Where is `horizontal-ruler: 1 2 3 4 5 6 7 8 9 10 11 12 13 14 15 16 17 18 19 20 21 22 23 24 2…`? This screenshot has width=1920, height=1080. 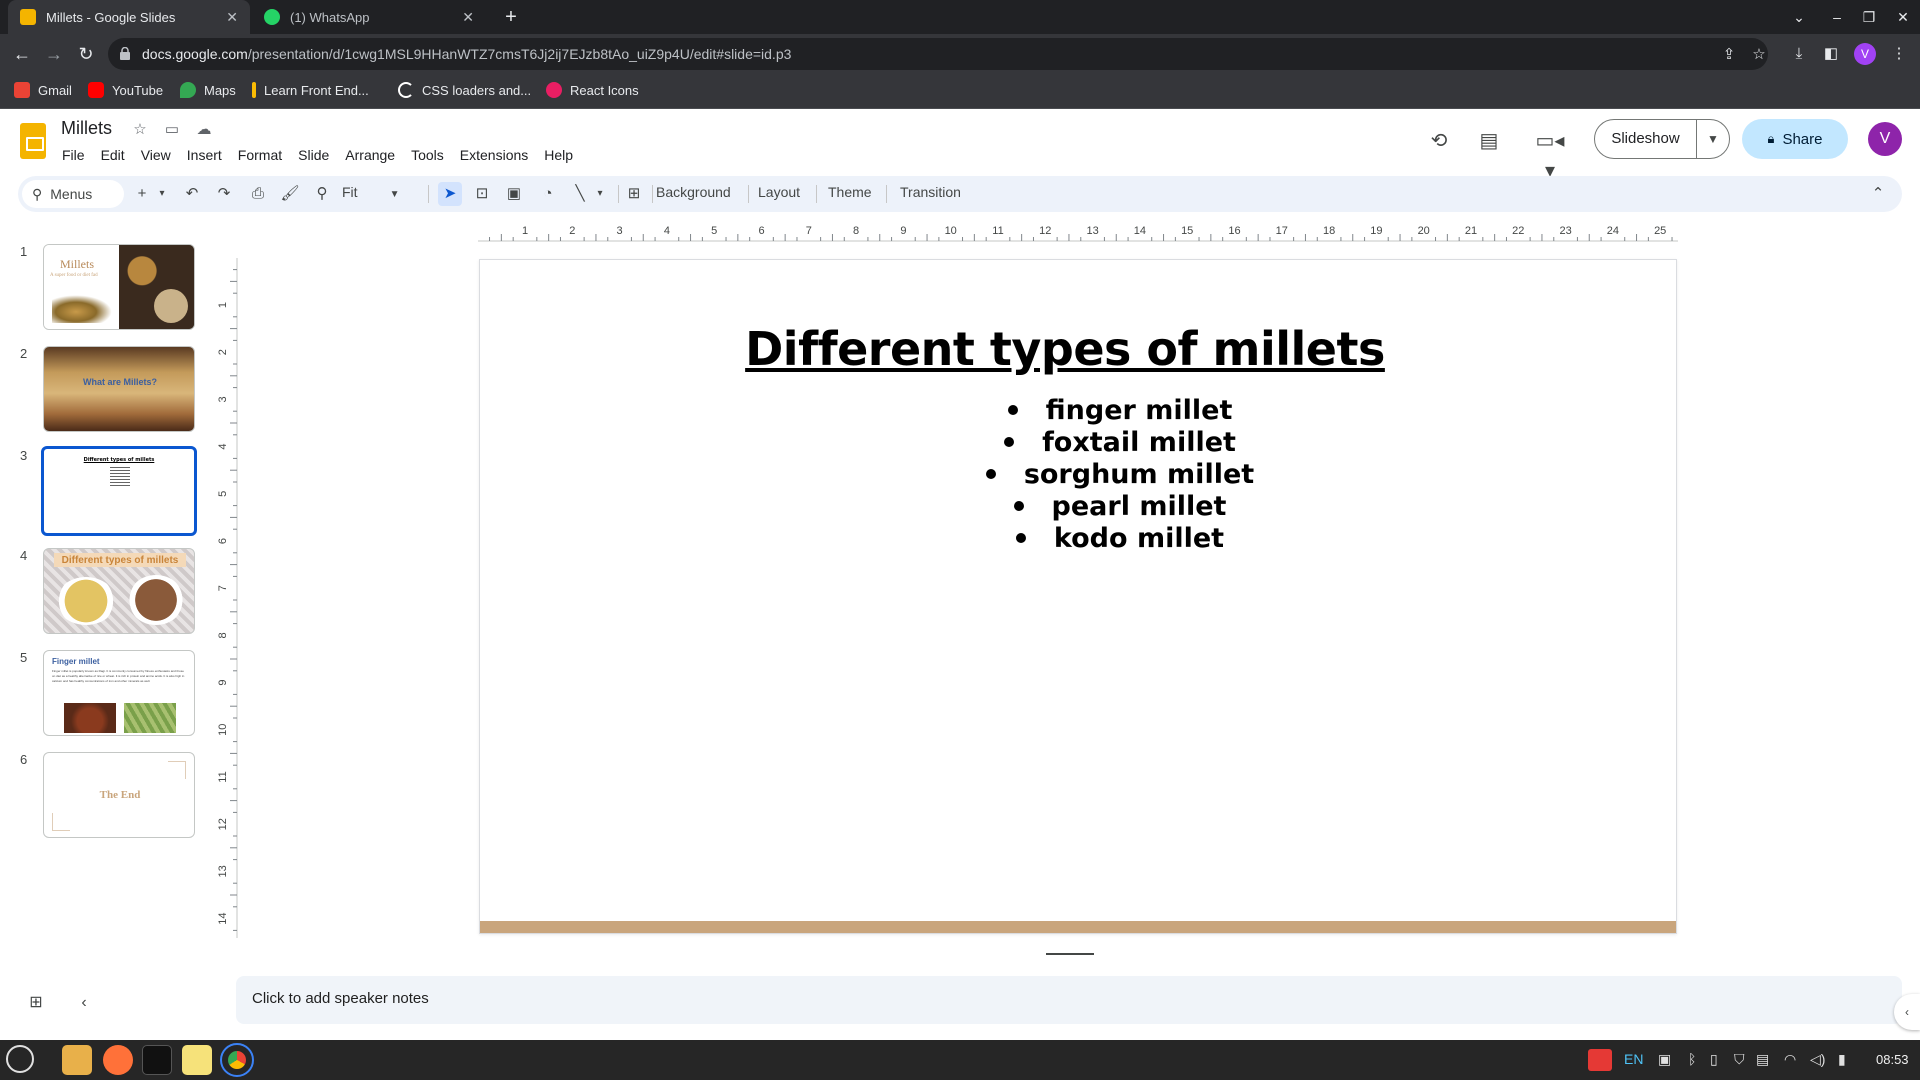
horizontal-ruler: 1 2 3 4 5 6 7 8 9 10 11 12 13 14 15 16 17 18 19 20 21 22 23 24 2… is located at coordinates (1078, 232).